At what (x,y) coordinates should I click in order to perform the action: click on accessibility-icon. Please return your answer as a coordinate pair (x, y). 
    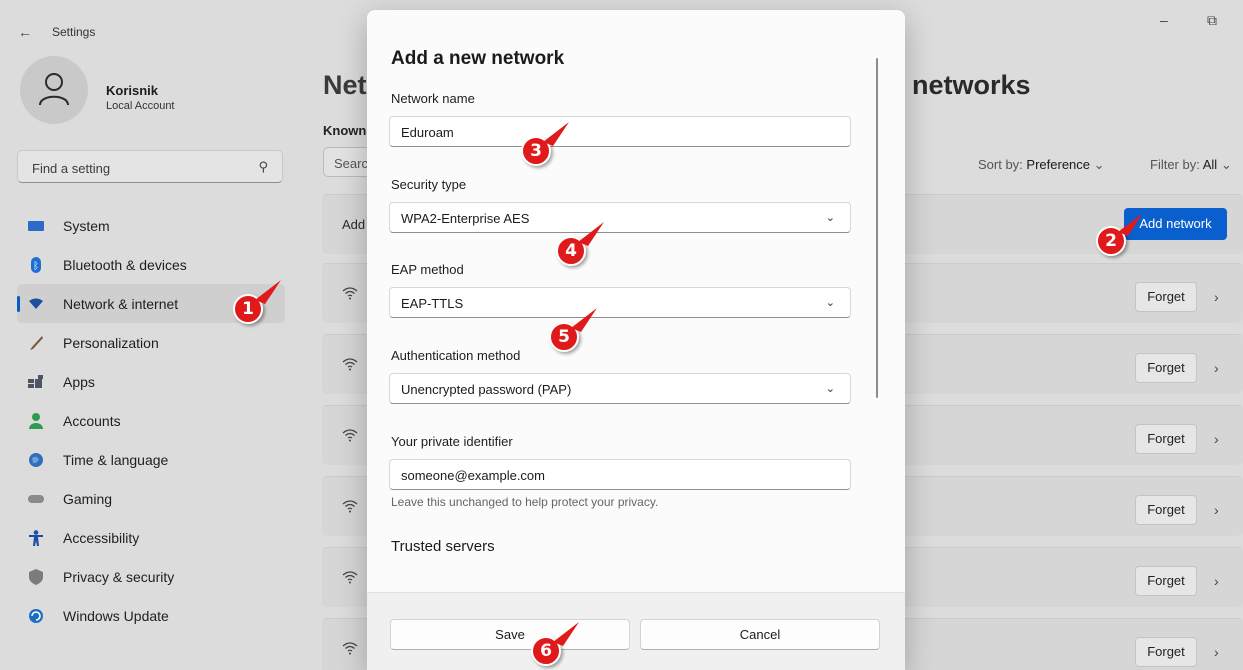
    Looking at the image, I should click on (36, 538).